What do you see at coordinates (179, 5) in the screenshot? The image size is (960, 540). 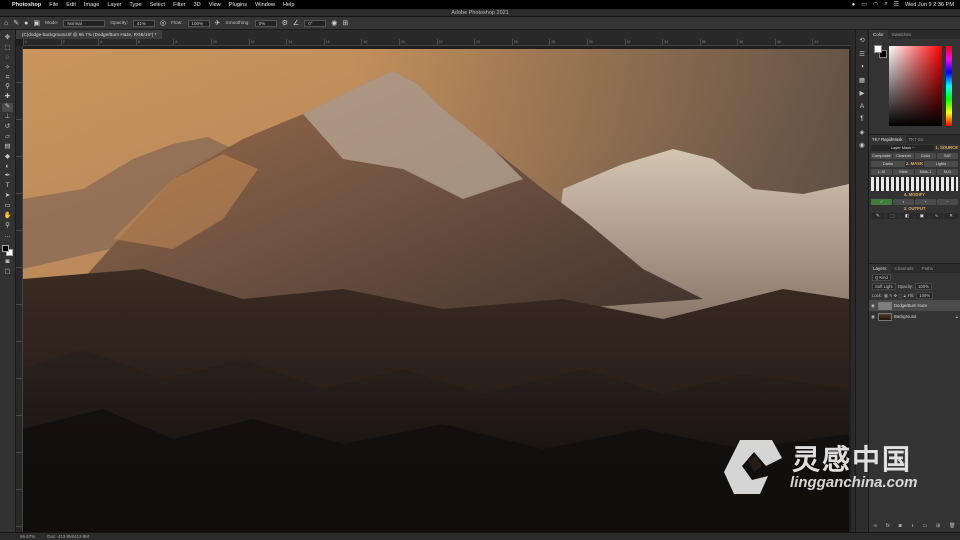 I see `menu-filter: Filter` at bounding box center [179, 5].